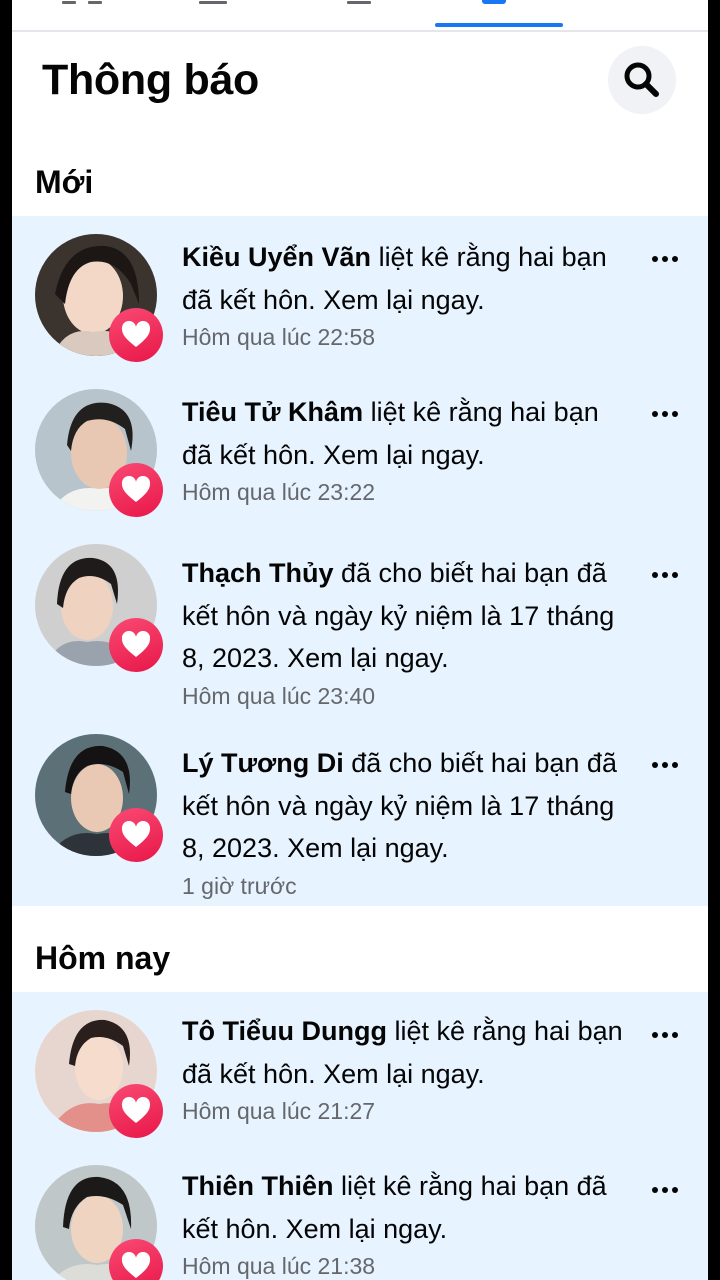 Image resolution: width=720 pixels, height=1280 pixels. I want to click on tab-menu, so click(377, 15).